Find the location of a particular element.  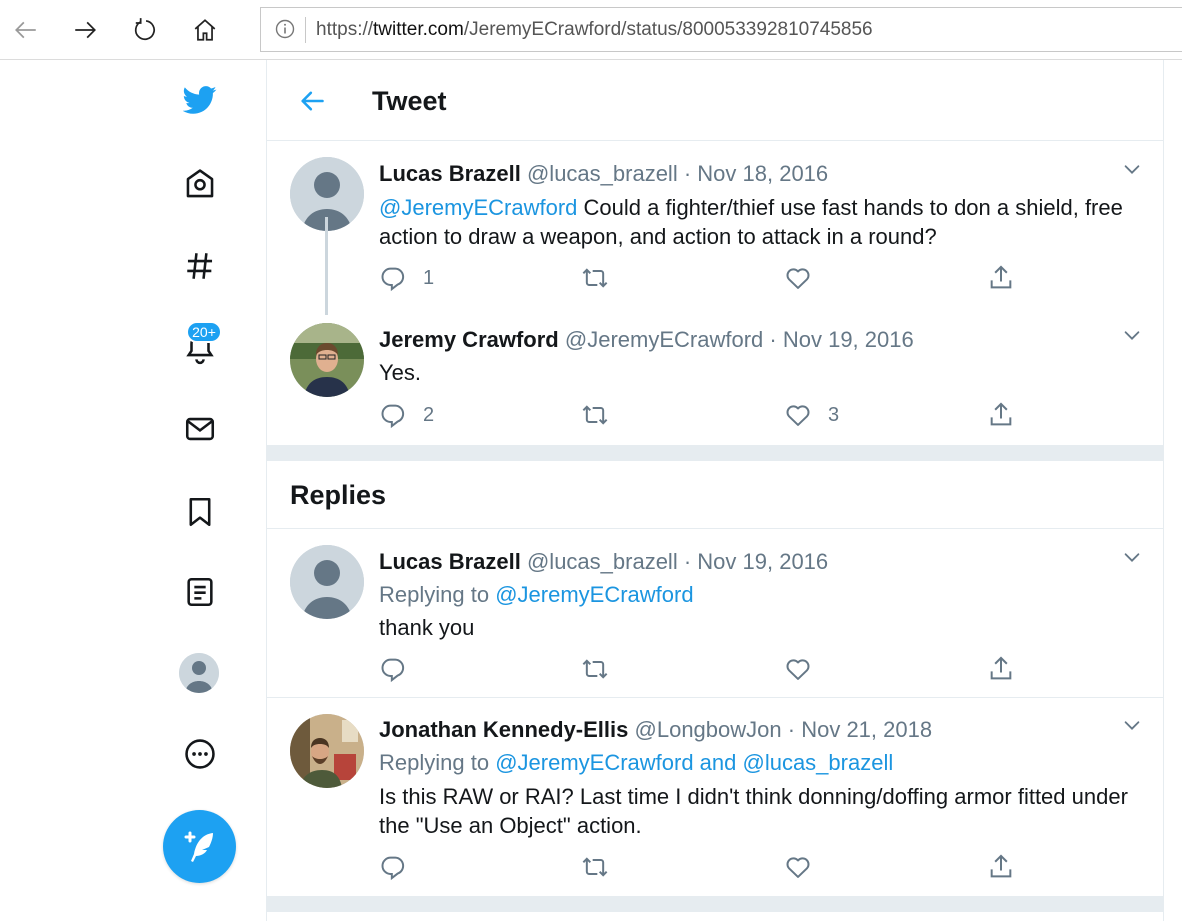

column-header: Tweet is located at coordinates (715, 100).